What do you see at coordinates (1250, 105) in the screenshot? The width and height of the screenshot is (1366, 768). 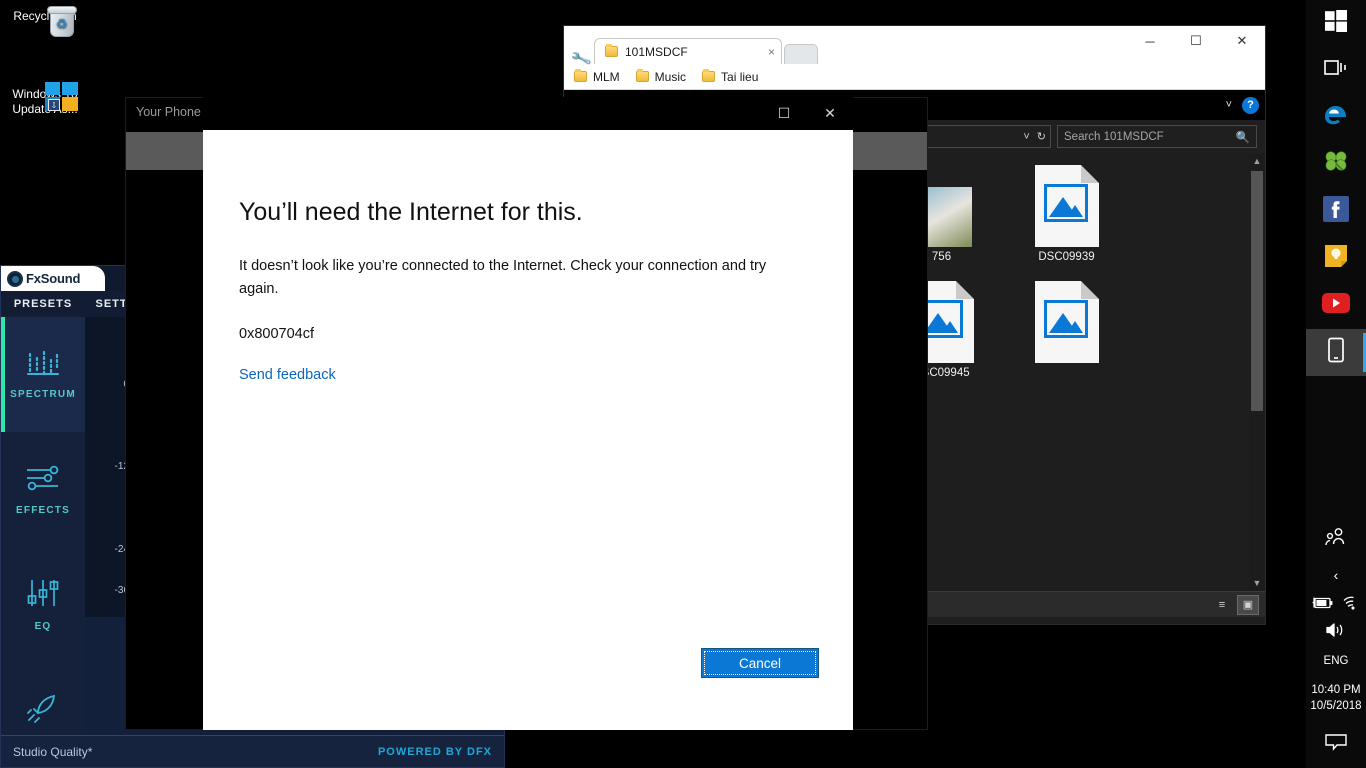 I see `help-icon: ?` at bounding box center [1250, 105].